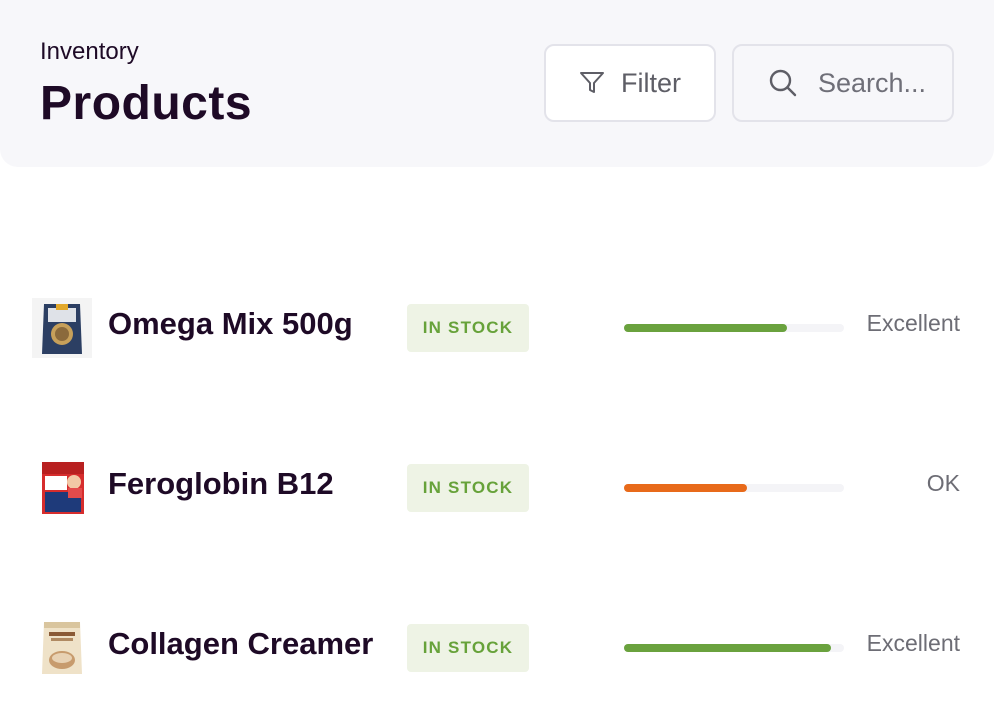 The image size is (996, 718). What do you see at coordinates (943, 483) in the screenshot?
I see `rating-label: OK` at bounding box center [943, 483].